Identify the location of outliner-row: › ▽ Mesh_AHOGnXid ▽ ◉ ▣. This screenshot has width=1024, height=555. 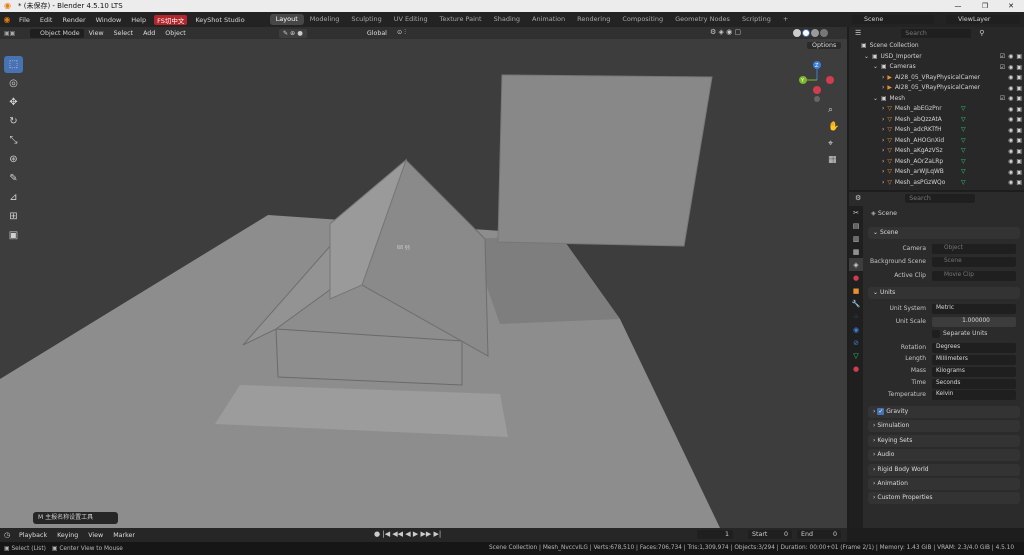
(936, 141).